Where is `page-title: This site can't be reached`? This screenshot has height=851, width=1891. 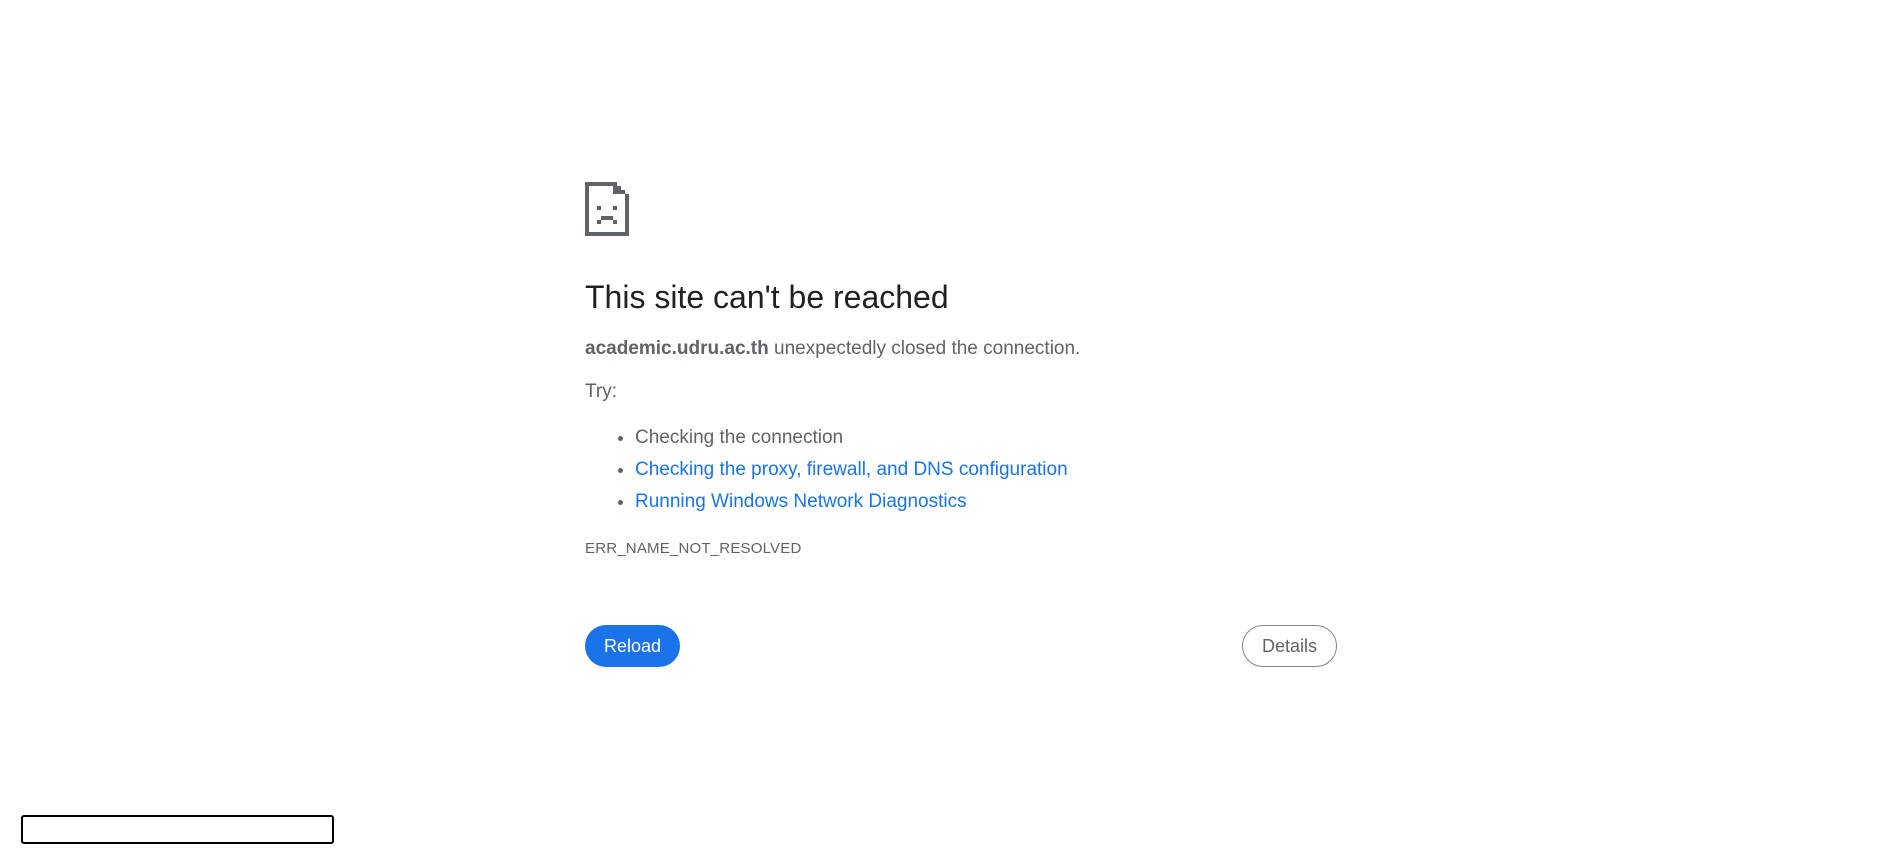
page-title: This site can't be reached is located at coordinates (767, 297).